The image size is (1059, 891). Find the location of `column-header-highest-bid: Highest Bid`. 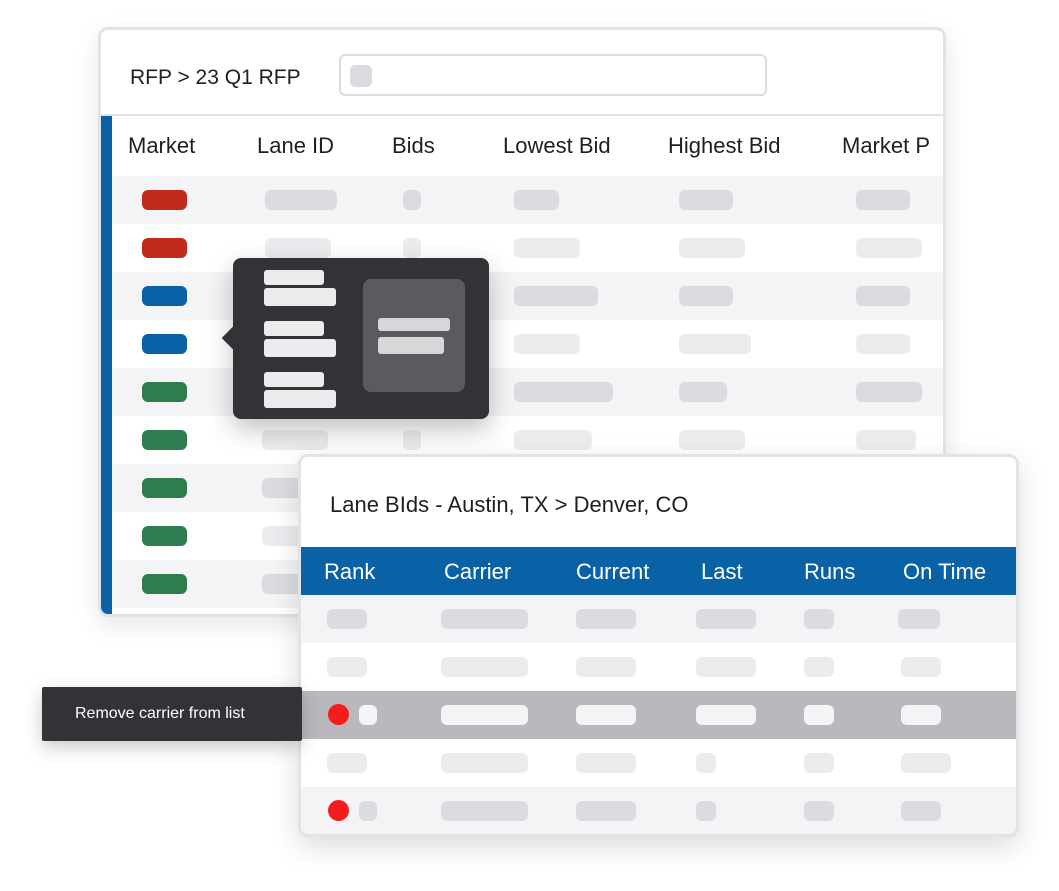

column-header-highest-bid: Highest Bid is located at coordinates (724, 146).